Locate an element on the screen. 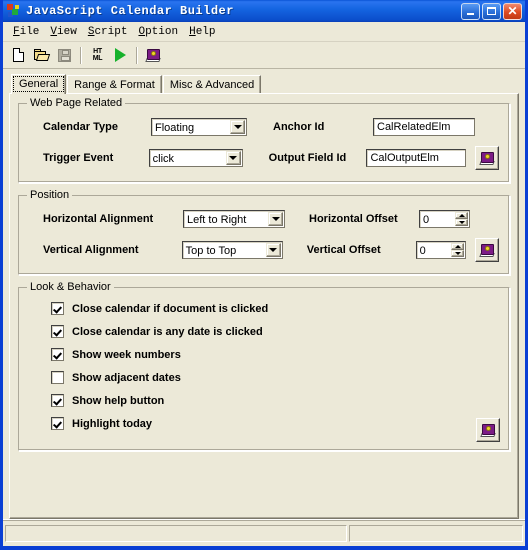  menu-bar: File View Script Option Help is located at coordinates (264, 32).